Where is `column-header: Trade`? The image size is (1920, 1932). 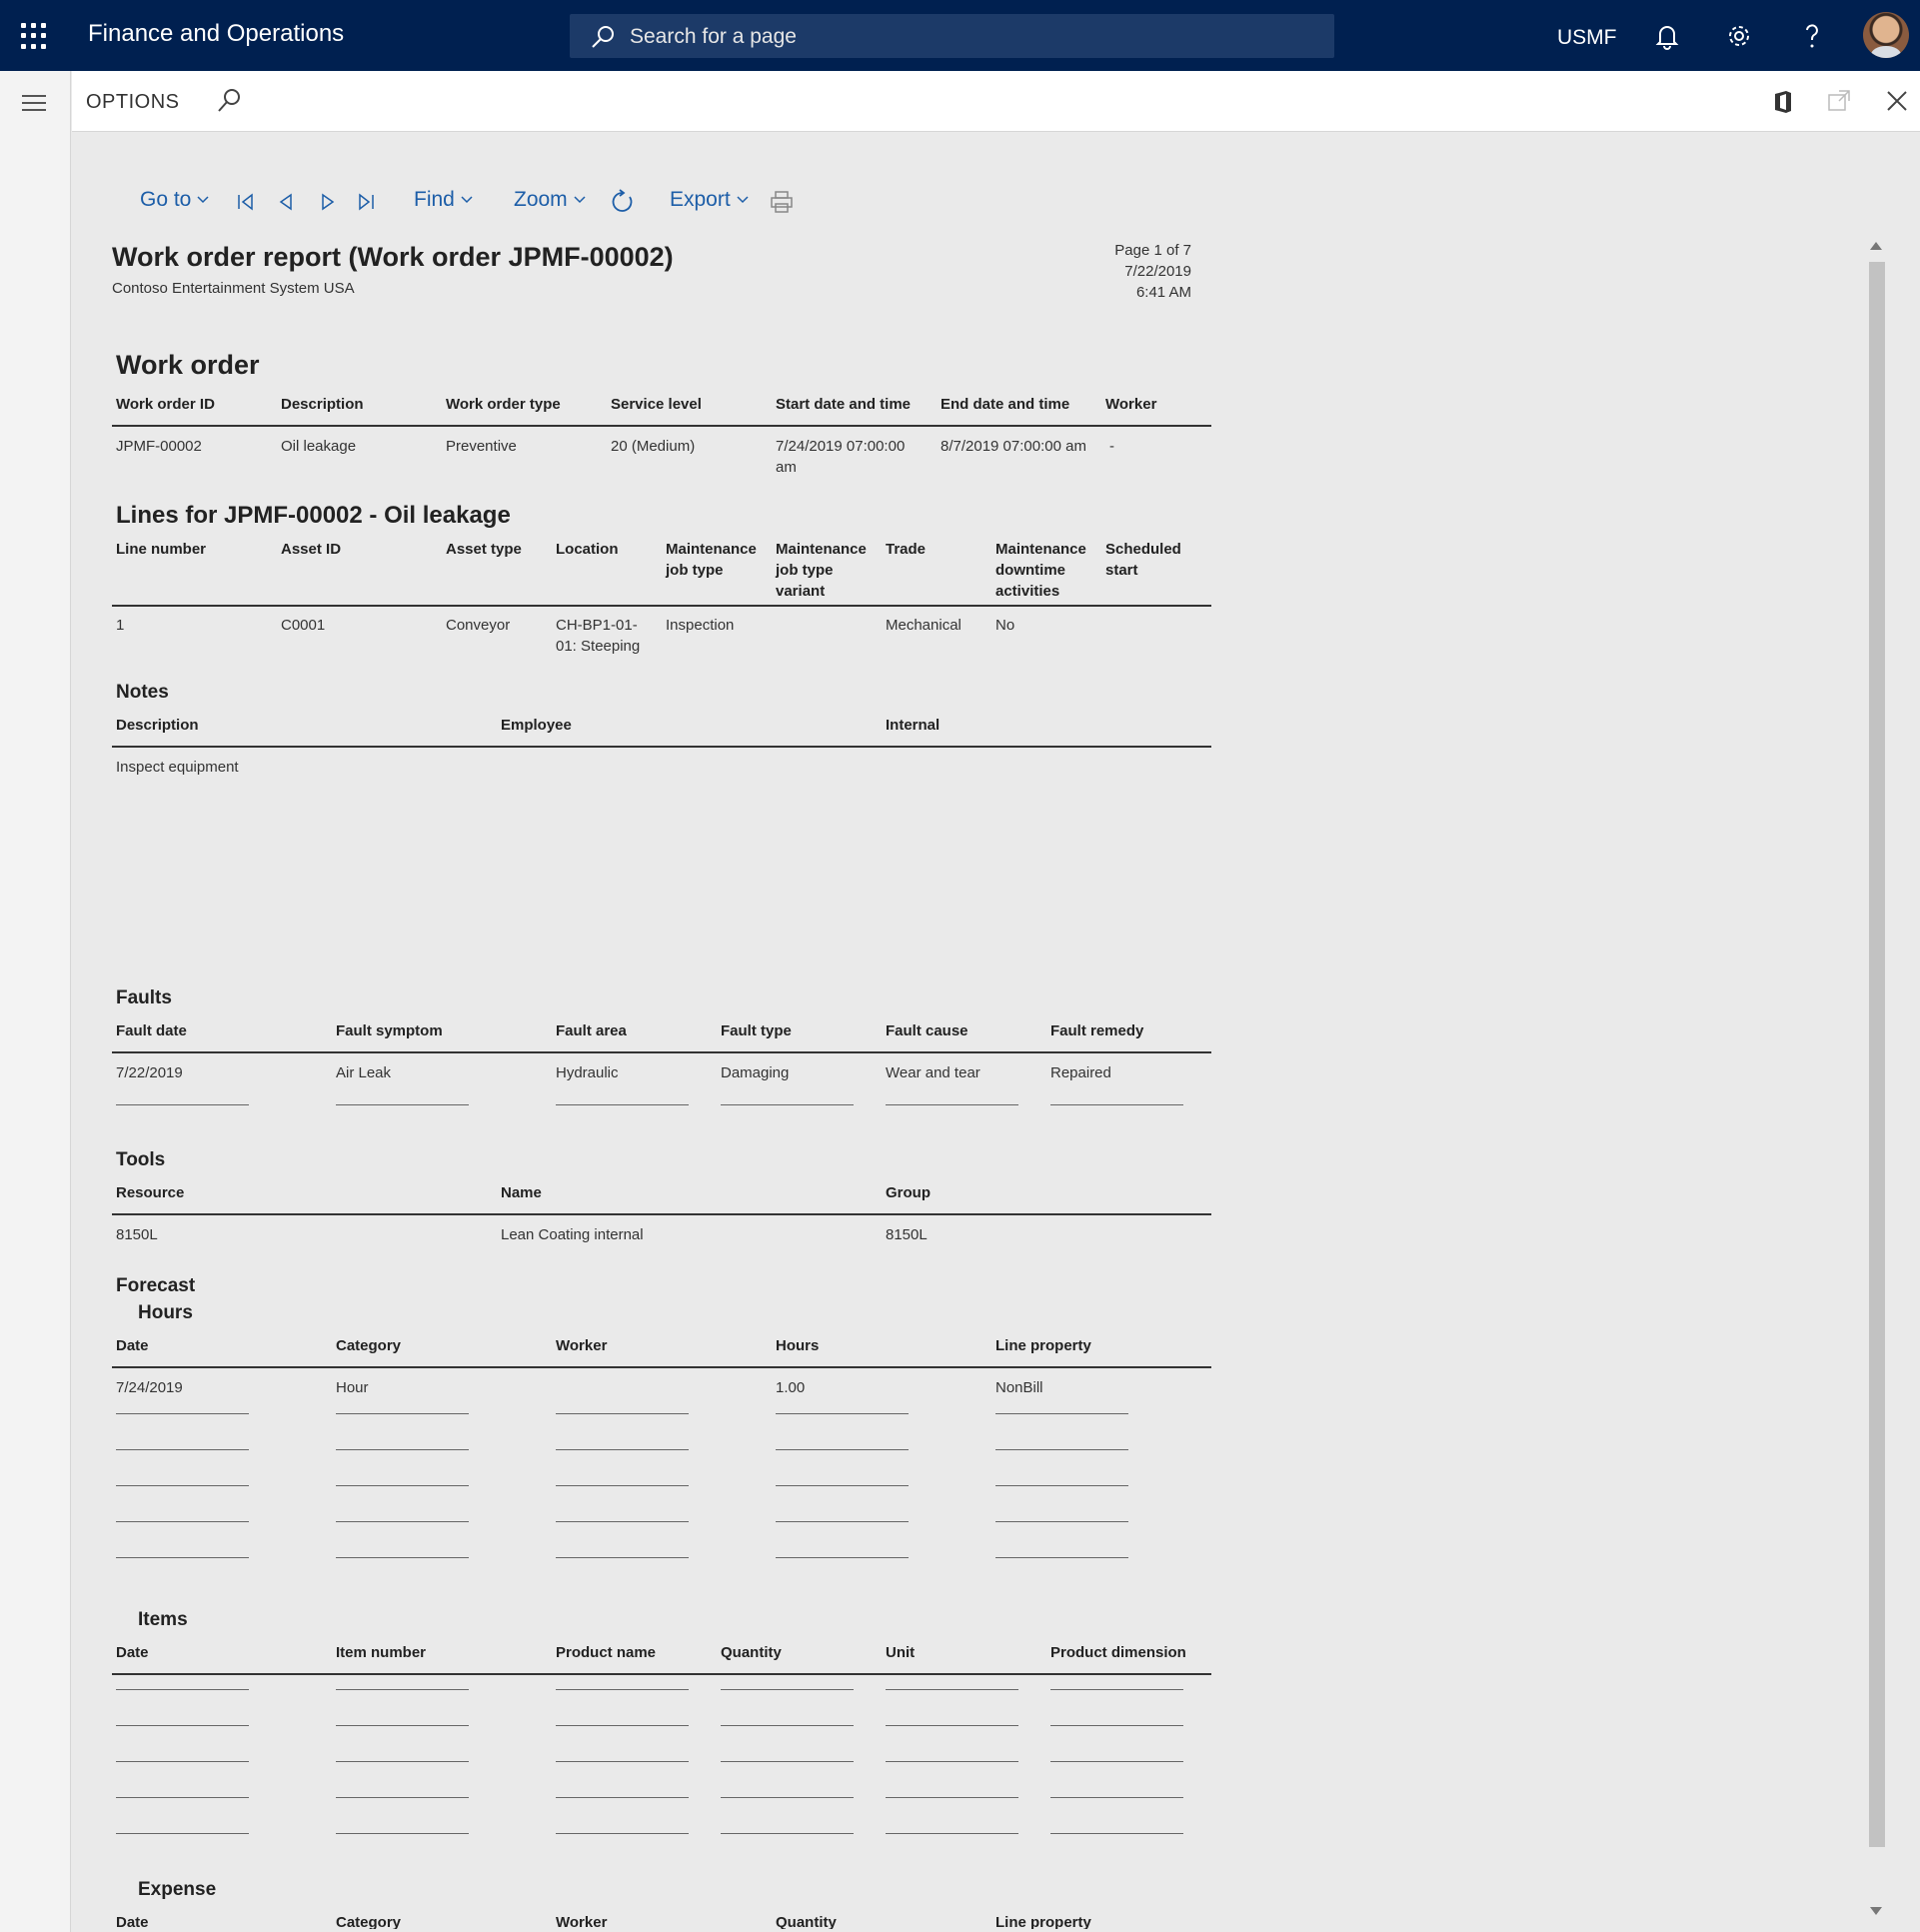 column-header: Trade is located at coordinates (906, 549).